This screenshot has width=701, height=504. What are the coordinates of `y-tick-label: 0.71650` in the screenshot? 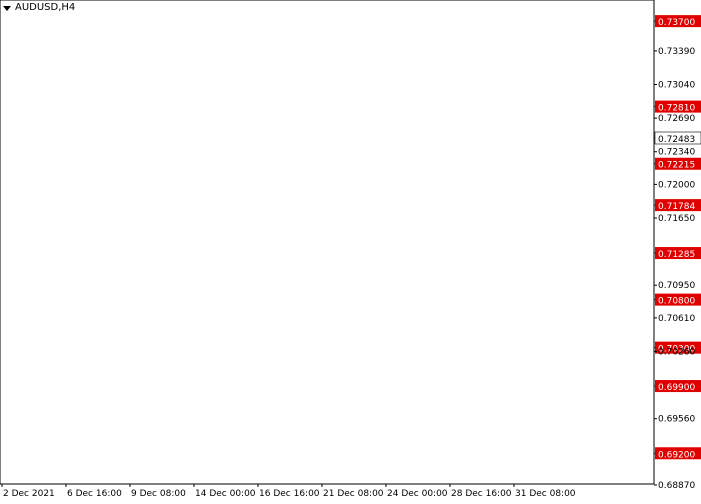 It's located at (676, 219).